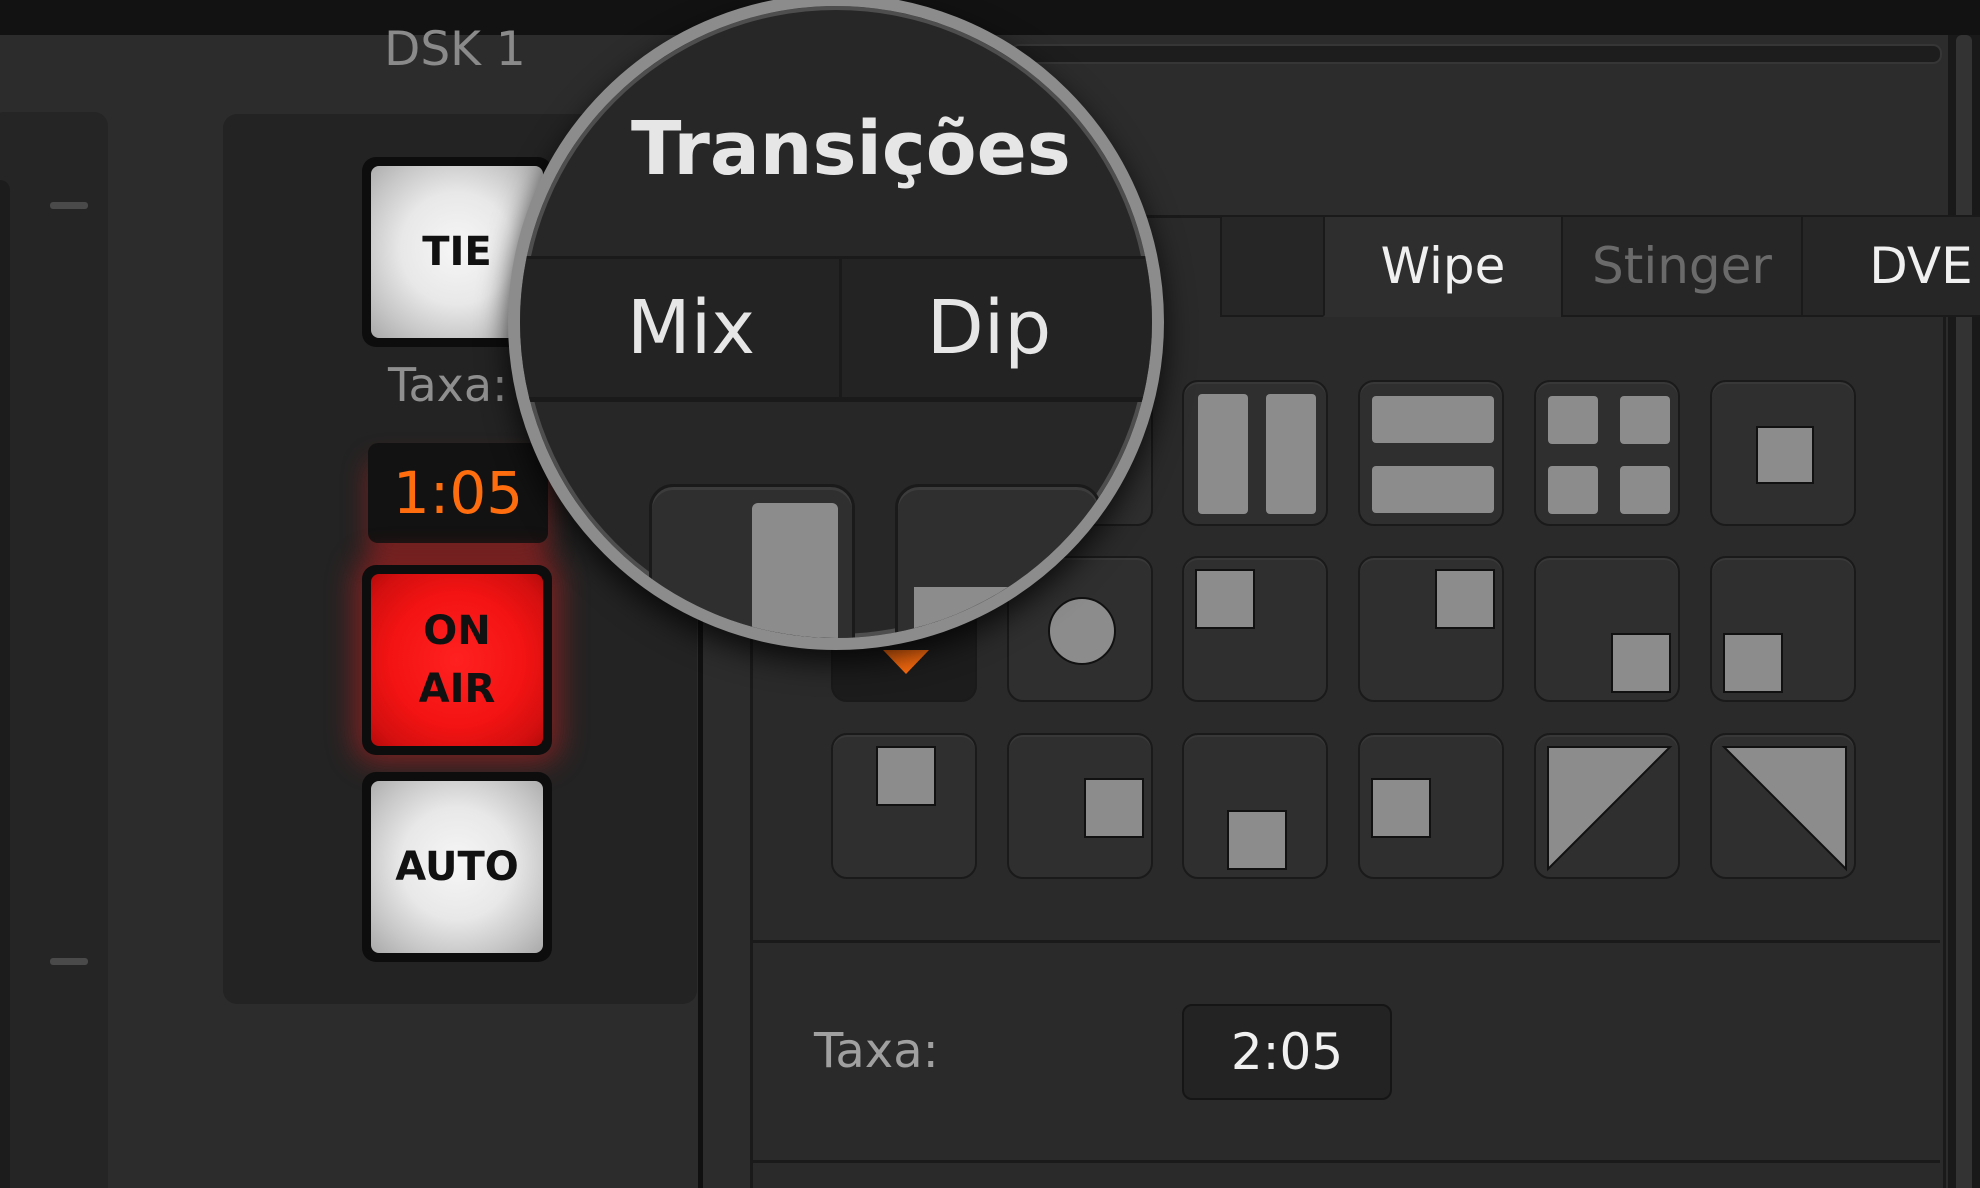 Image resolution: width=1980 pixels, height=1188 pixels. What do you see at coordinates (795, 570) in the screenshot?
I see `horizontal-wipe-pattern-icon` at bounding box center [795, 570].